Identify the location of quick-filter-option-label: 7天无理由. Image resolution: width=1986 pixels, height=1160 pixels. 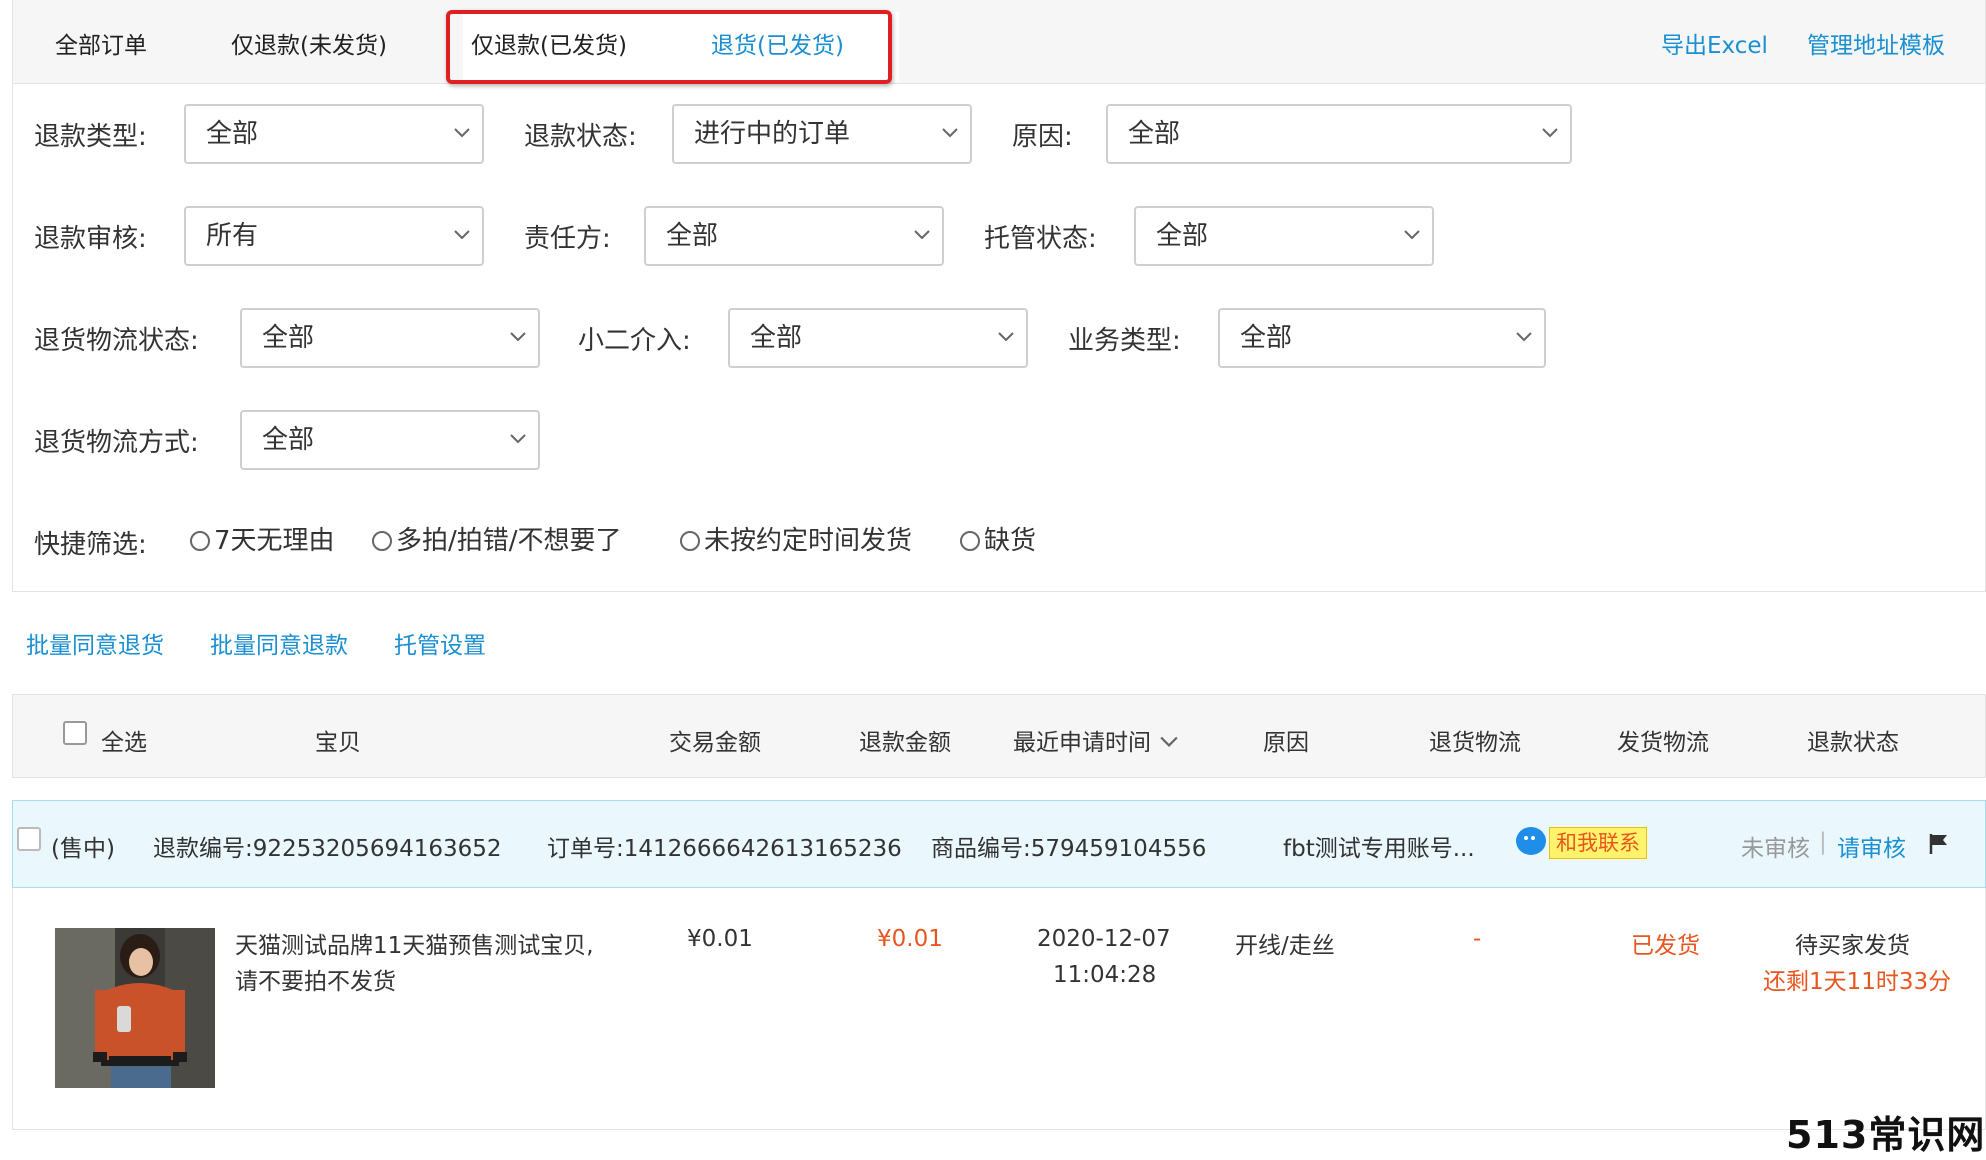
(274, 541).